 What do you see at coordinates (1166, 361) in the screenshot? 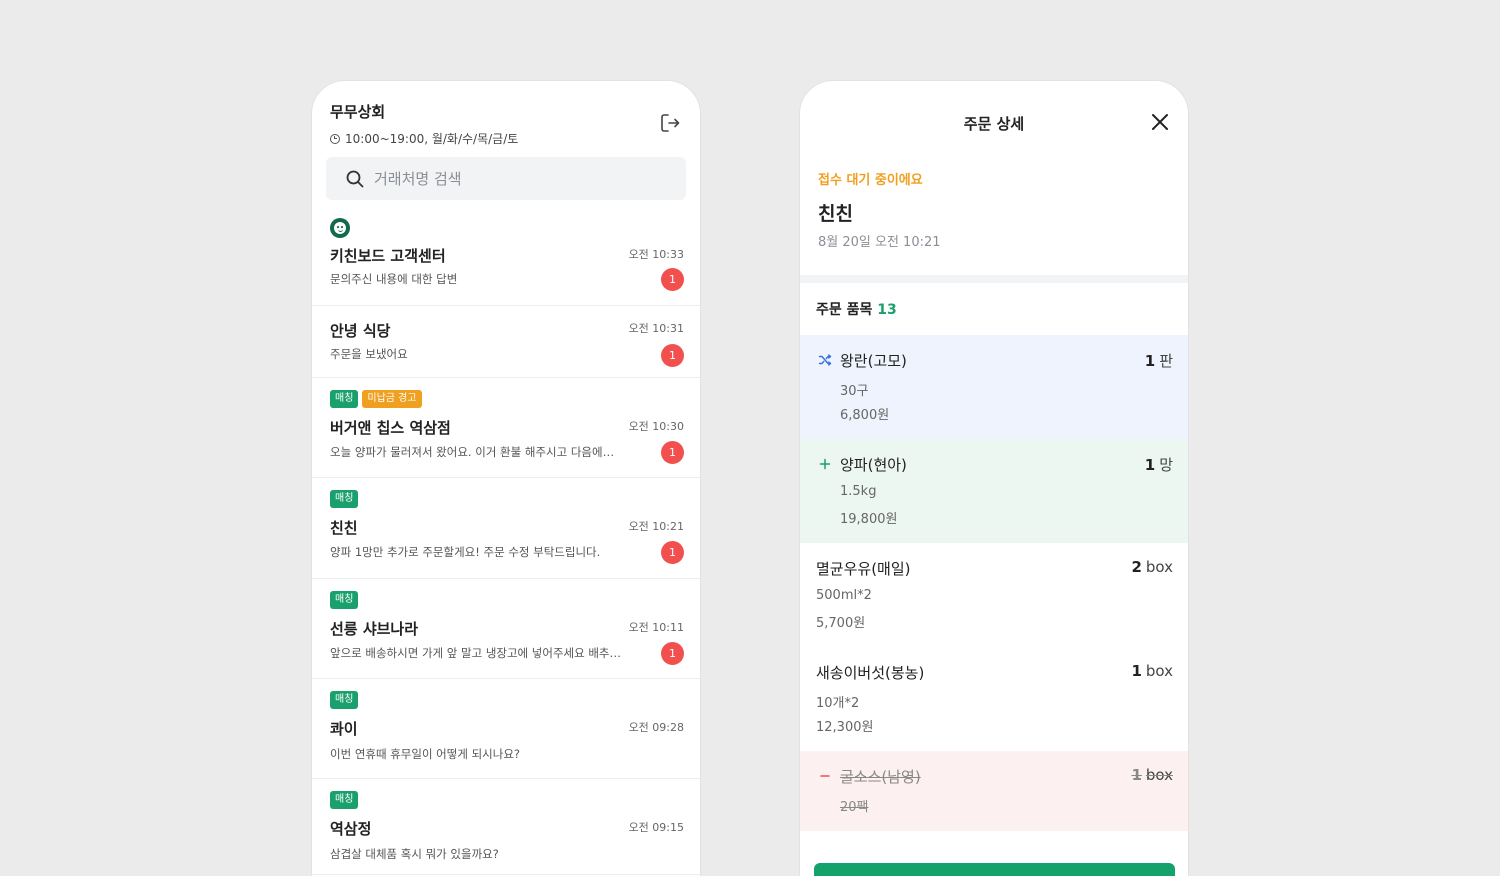
I see `item-qty-unit: 판` at bounding box center [1166, 361].